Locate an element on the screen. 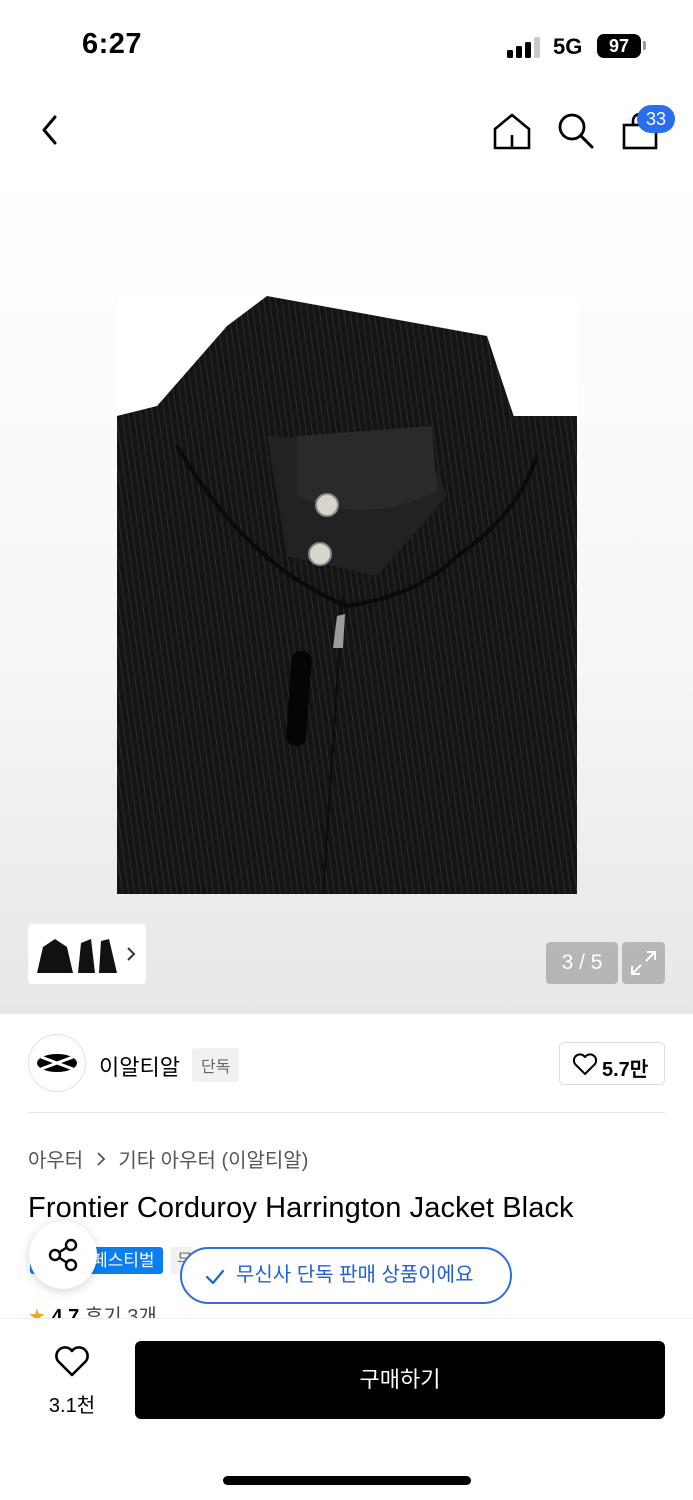 Image resolution: width=693 pixels, height=1500 pixels. battery-icon: 97 is located at coordinates (619, 46).